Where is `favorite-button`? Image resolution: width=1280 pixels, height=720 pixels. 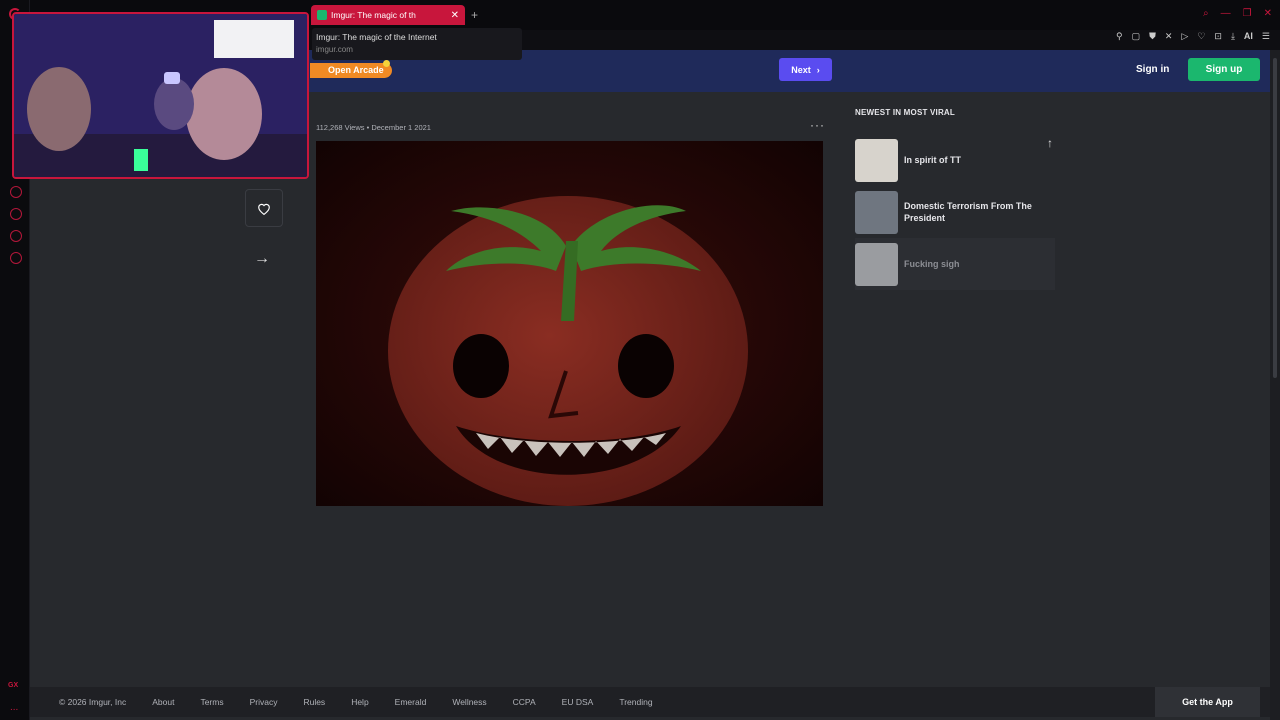
favorite-button is located at coordinates (264, 208).